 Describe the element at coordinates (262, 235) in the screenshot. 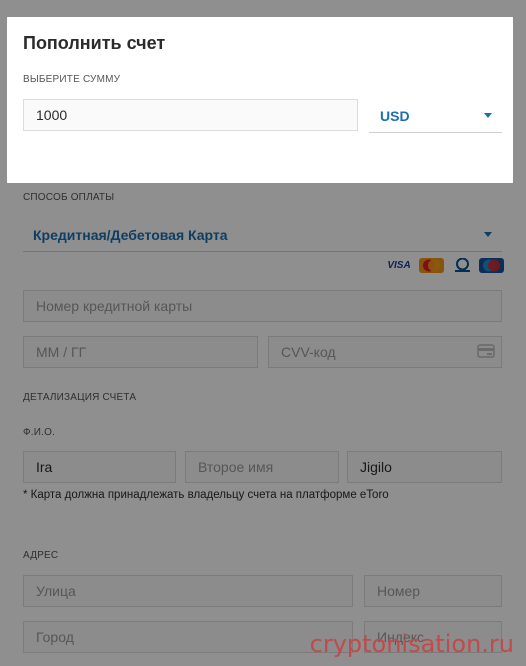

I see `payment-method-select: Кредитная/Дебетовая Карта` at that location.